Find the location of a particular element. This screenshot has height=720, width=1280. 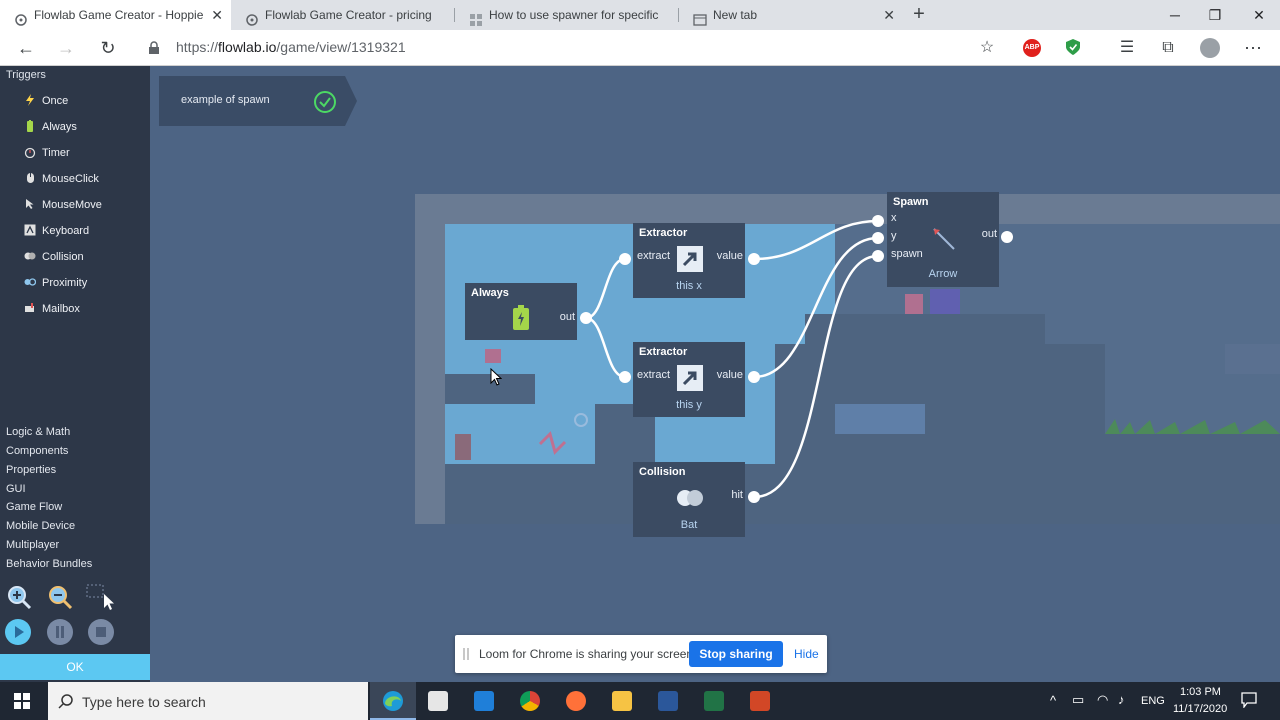

zoom-out-icon is located at coordinates (60, 599).